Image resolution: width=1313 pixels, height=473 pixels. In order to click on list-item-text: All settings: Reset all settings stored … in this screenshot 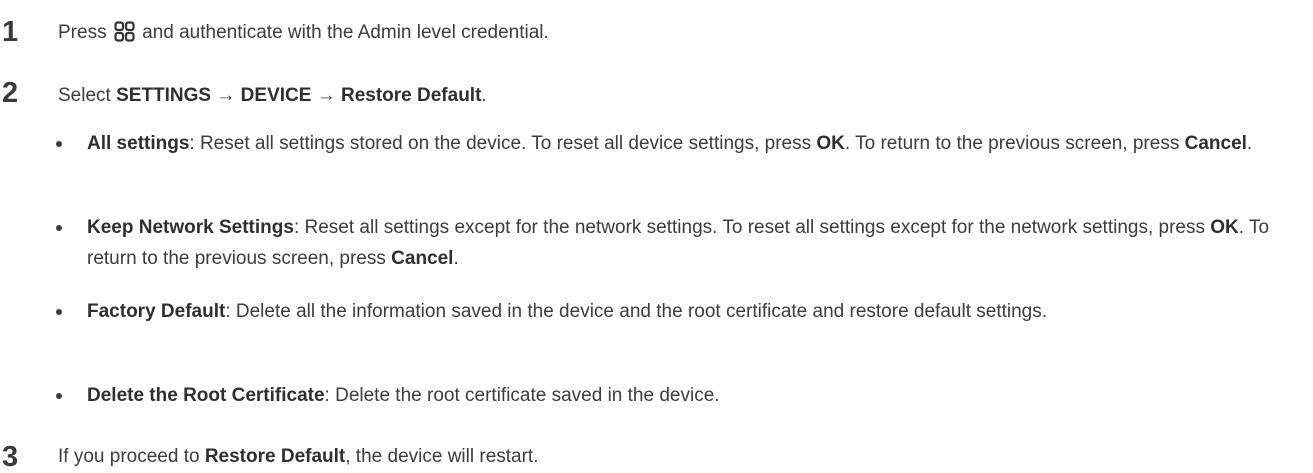, I will do `click(697, 143)`.